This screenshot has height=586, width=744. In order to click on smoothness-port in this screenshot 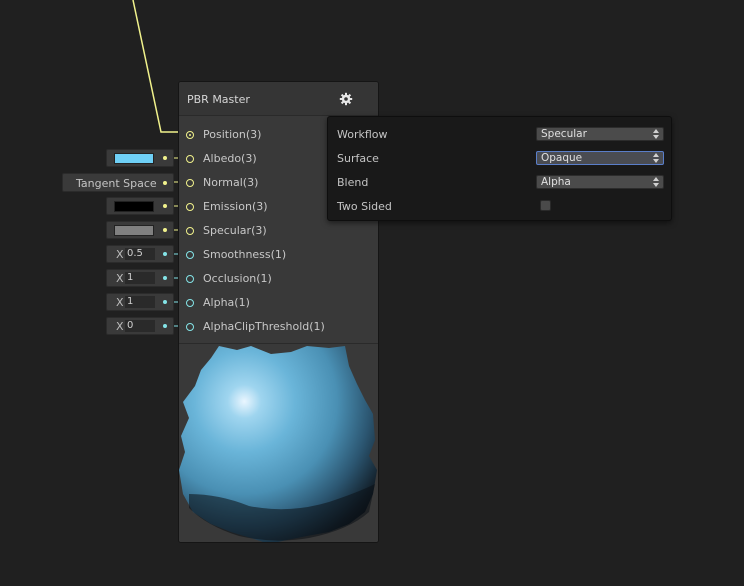, I will do `click(190, 255)`.